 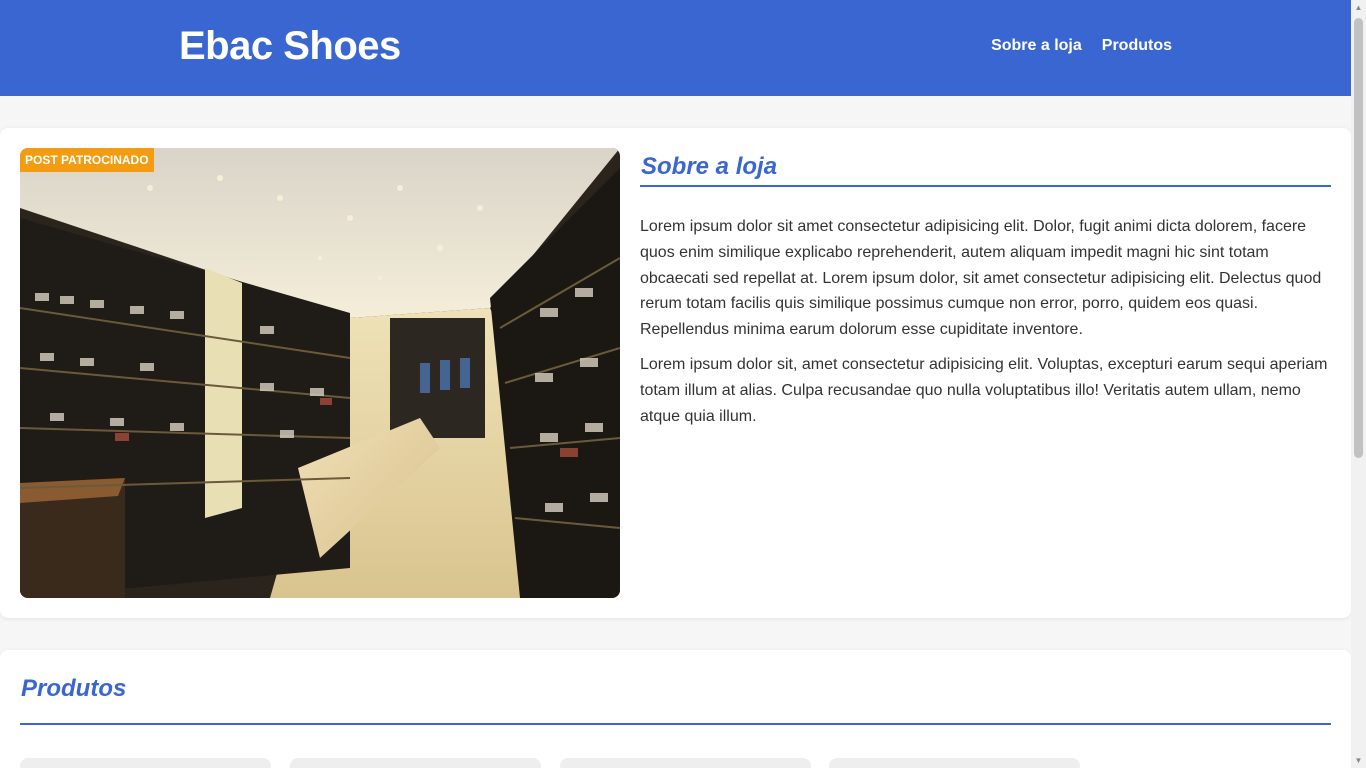 I want to click on site-header: Ebac Shoes Sobre a loja Produtos, so click(x=675, y=48).